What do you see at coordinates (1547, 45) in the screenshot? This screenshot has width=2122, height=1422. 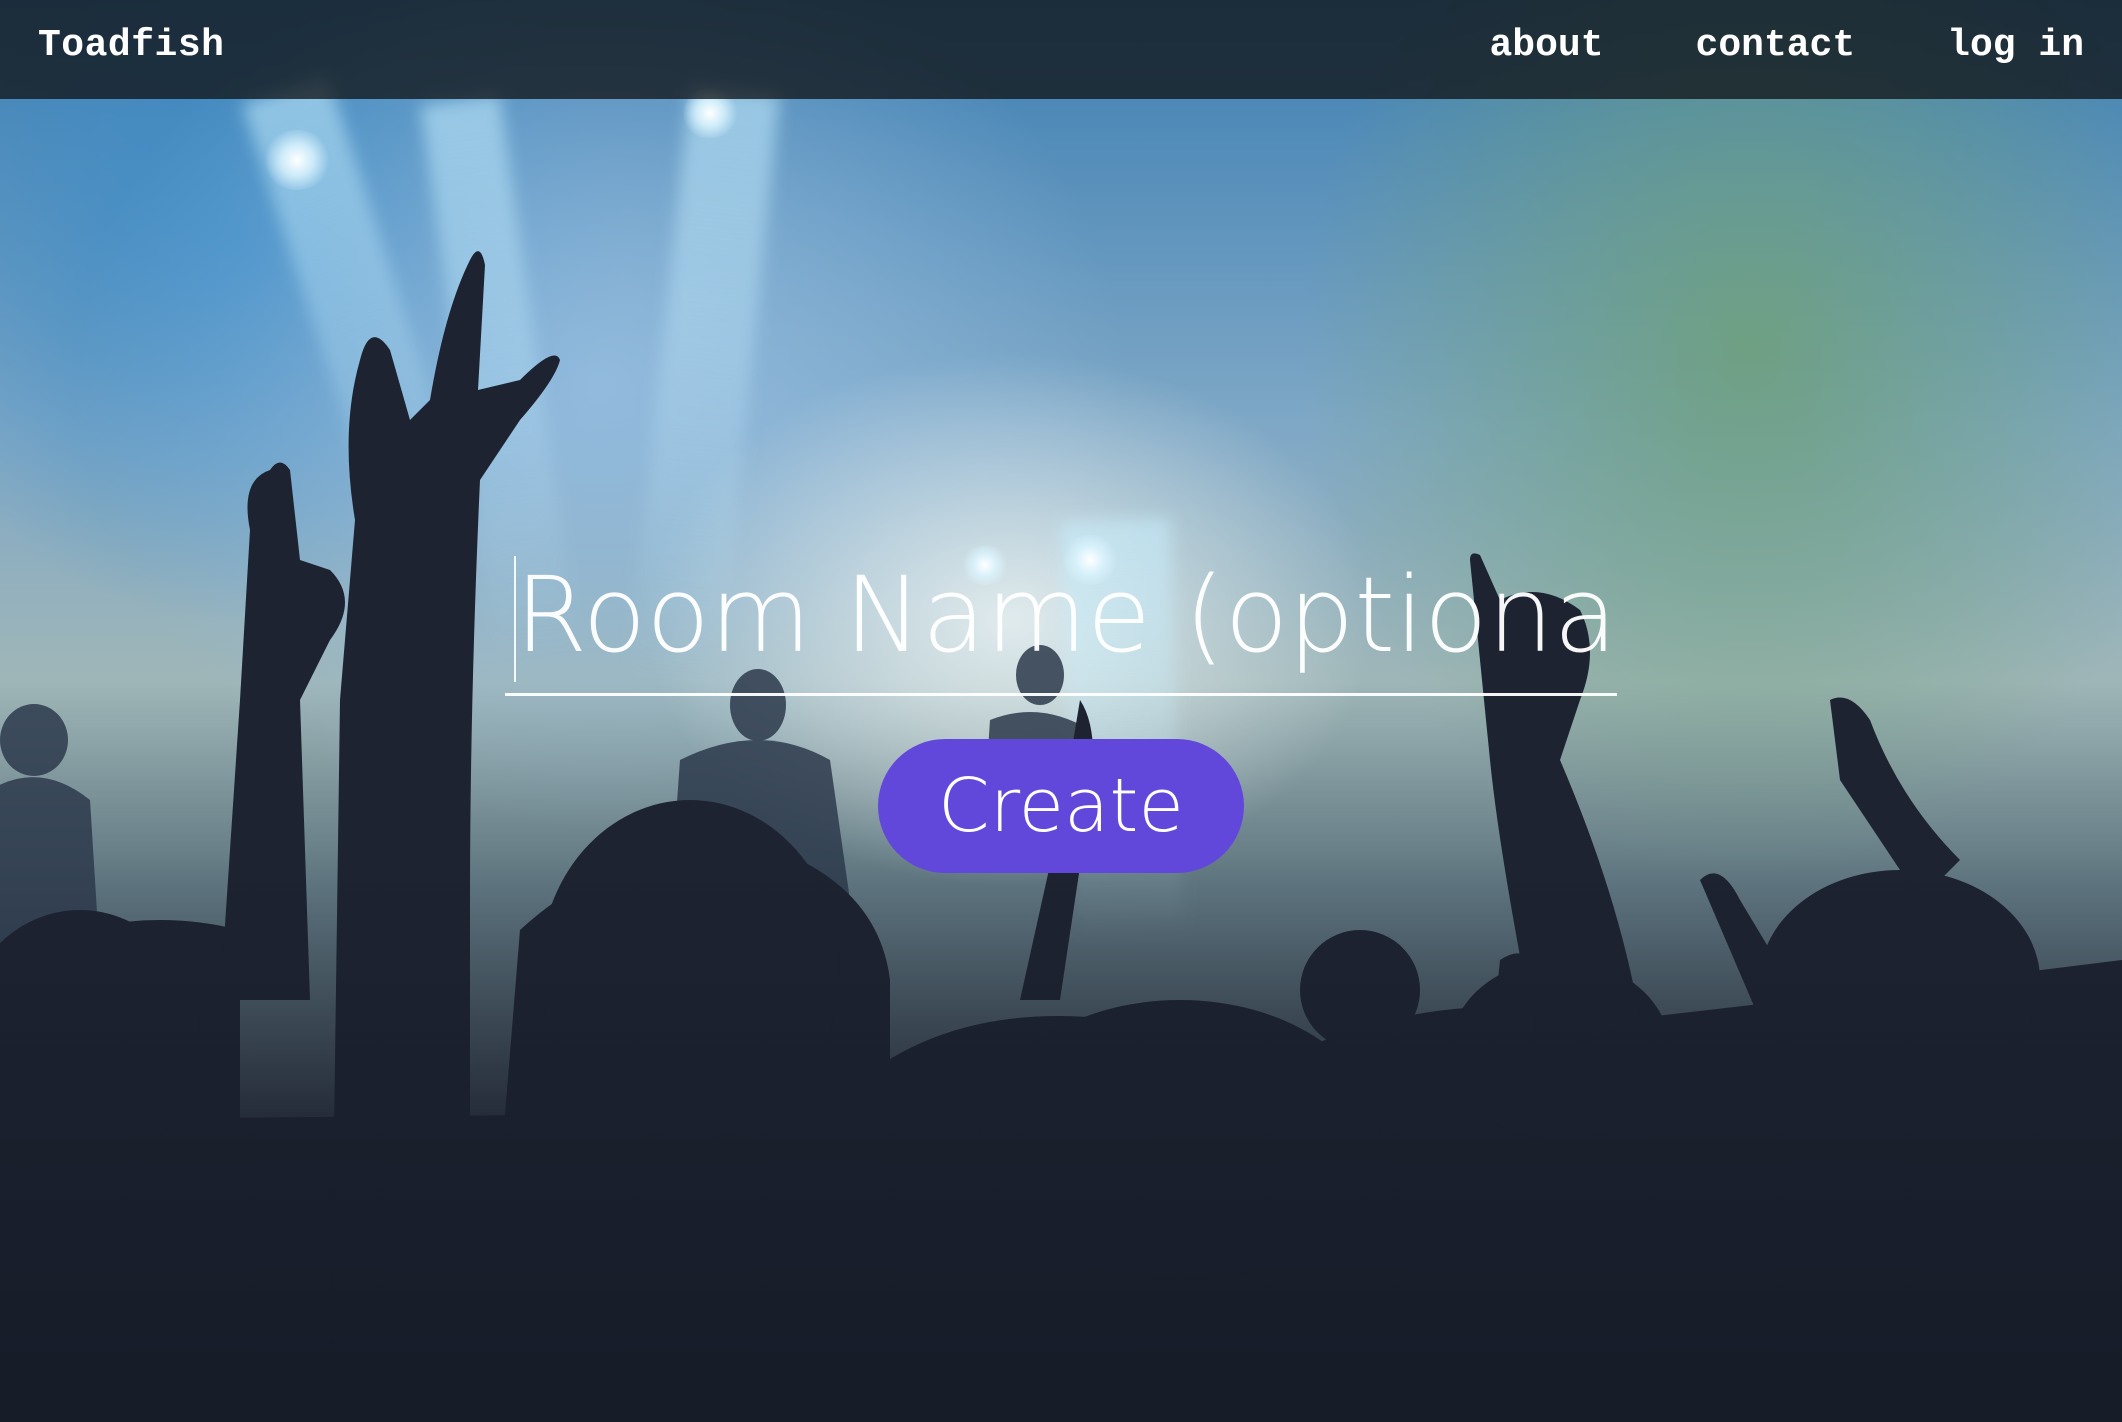 I see `nav-link-about: about` at bounding box center [1547, 45].